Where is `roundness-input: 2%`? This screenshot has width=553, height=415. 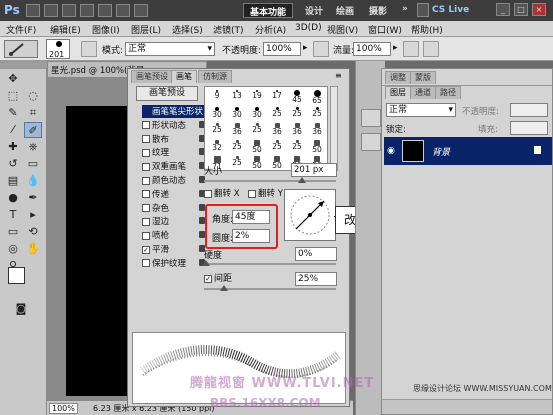
roundness-input: 2% is located at coordinates (251, 236).